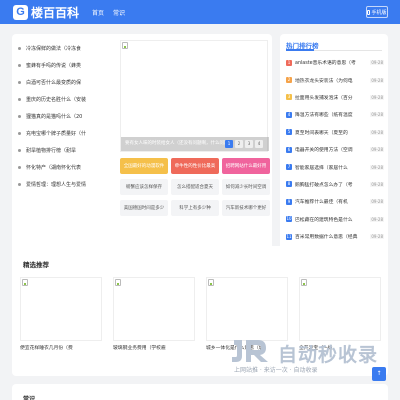  What do you see at coordinates (335, 79) in the screenshot?
I see `hot-ranking-item: 2 地热衣龙头安装法（为何电 09-28` at bounding box center [335, 79].